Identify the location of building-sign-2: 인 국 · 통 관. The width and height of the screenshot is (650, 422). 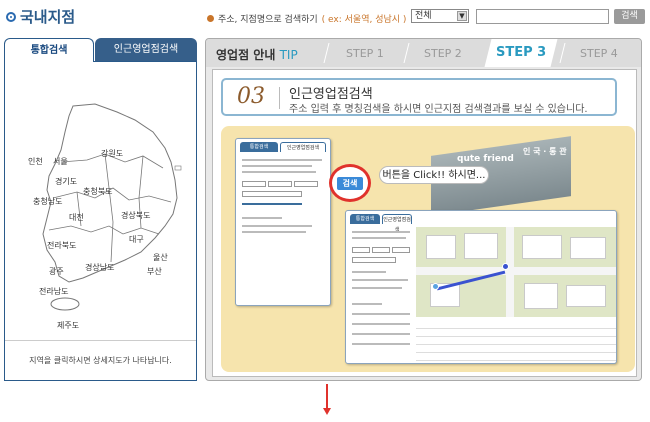
(545, 151).